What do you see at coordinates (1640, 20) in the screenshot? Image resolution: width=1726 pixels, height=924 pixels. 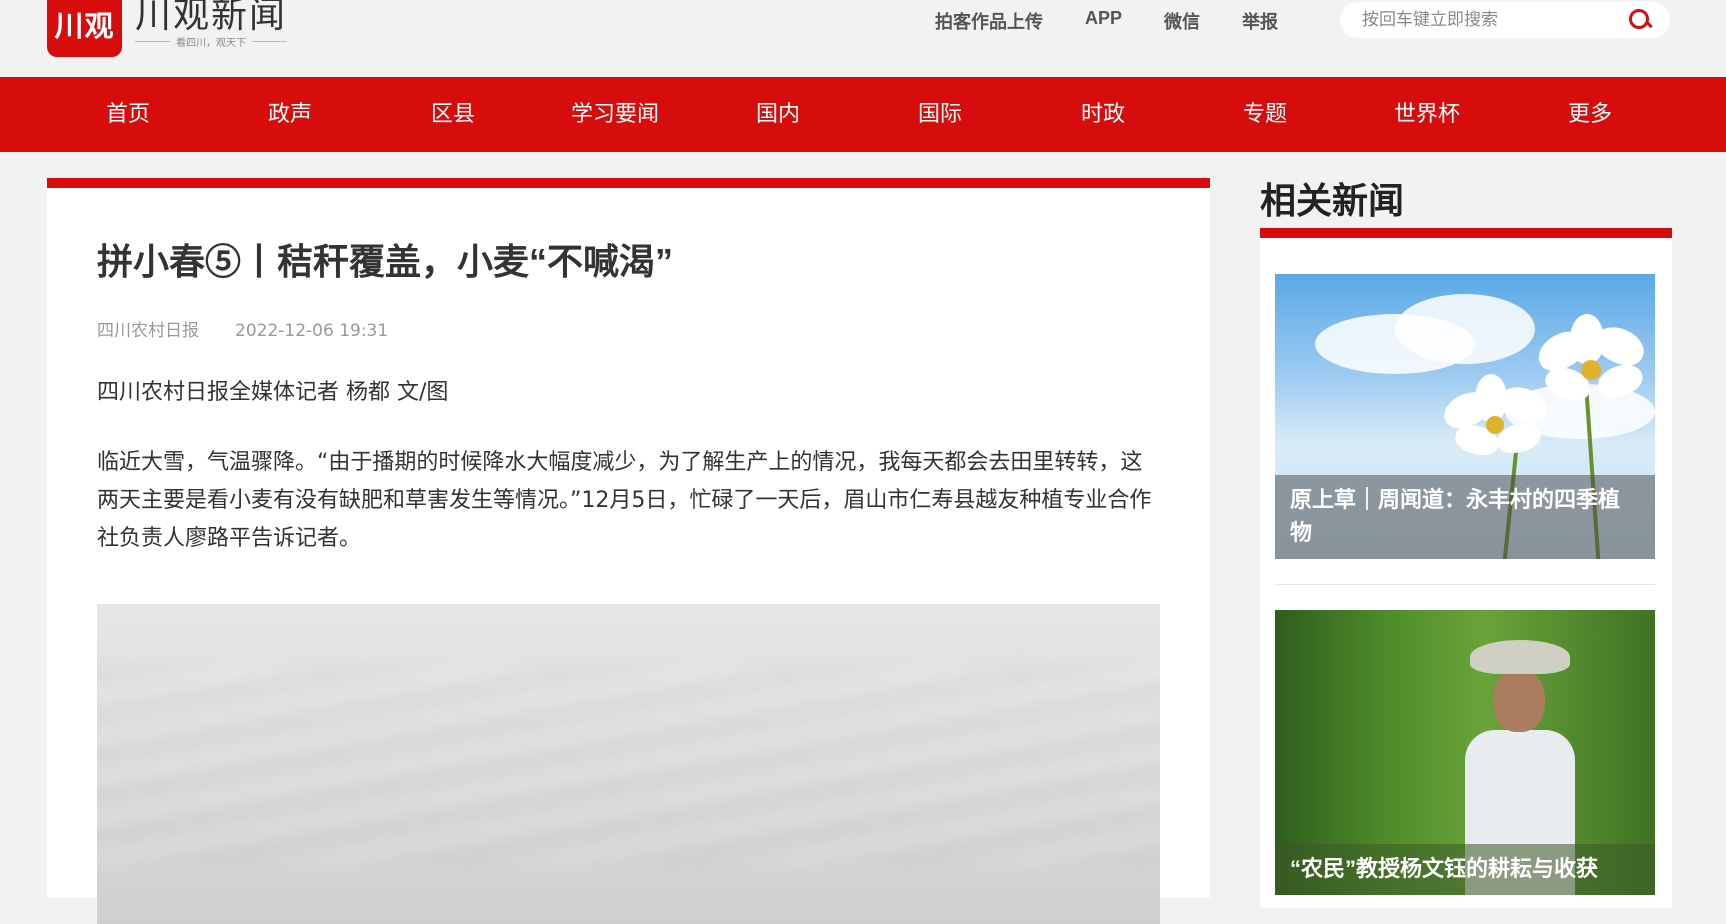 I see `search-icon` at bounding box center [1640, 20].